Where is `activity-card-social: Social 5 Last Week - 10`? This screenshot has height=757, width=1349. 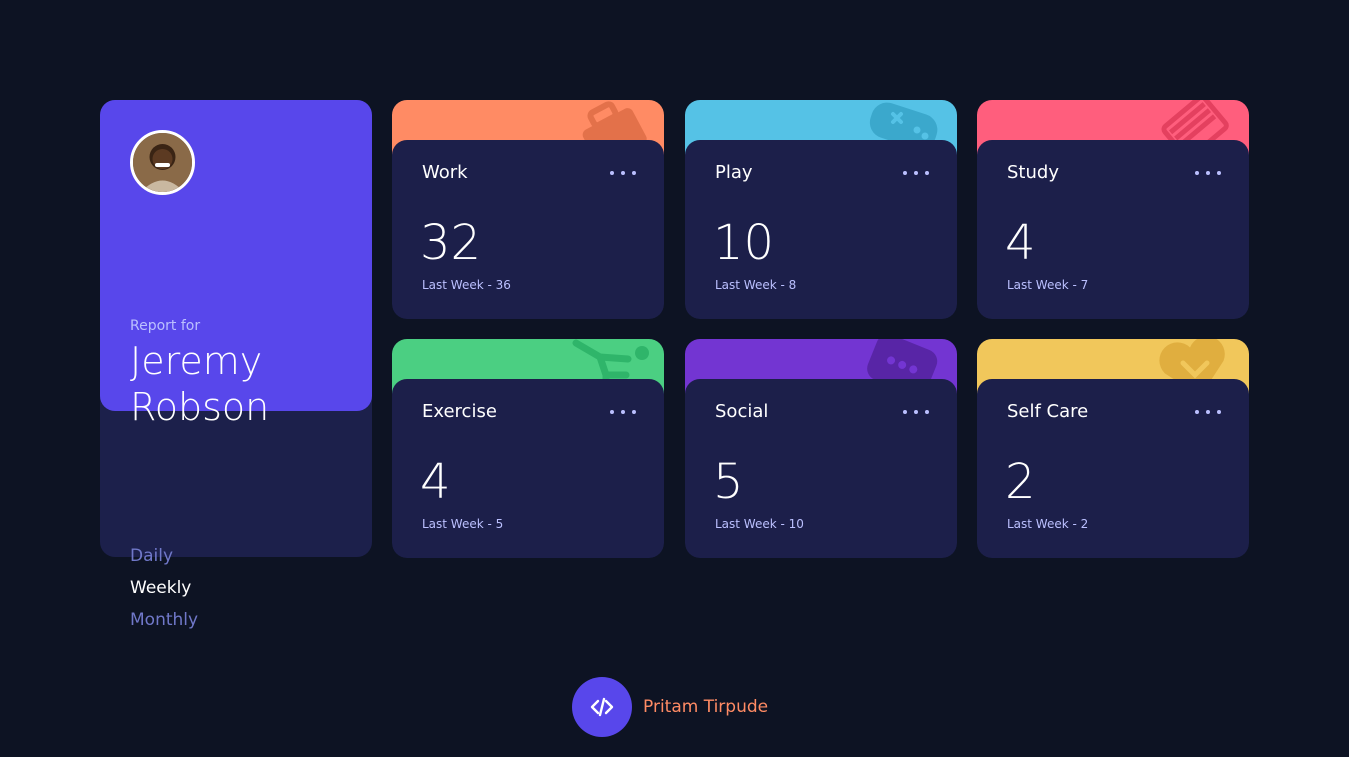 activity-card-social: Social 5 Last Week - 10 is located at coordinates (821, 448).